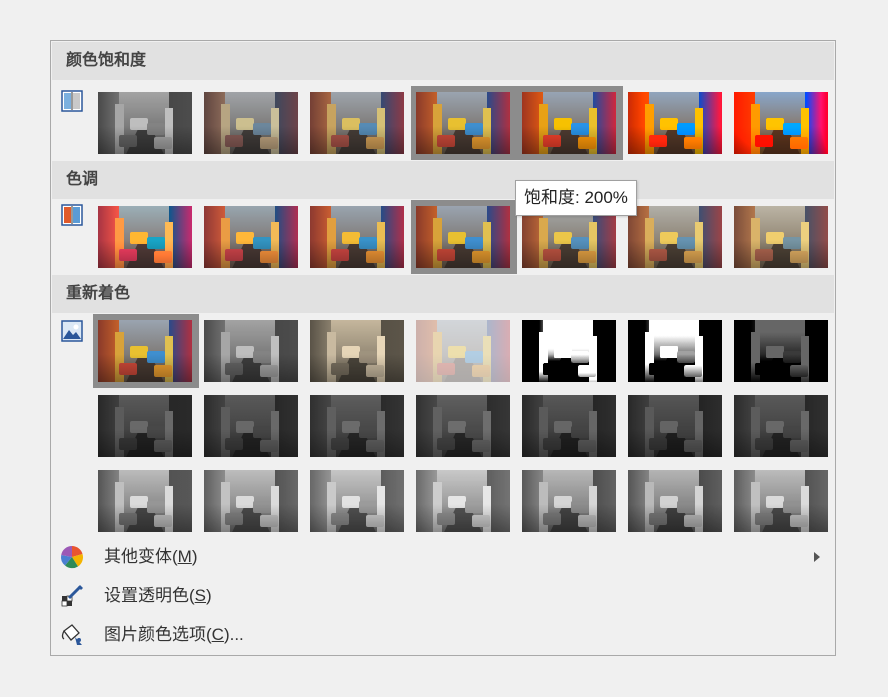 This screenshot has width=888, height=697. What do you see at coordinates (443, 557) in the screenshot?
I see `more-variations-item: 其他变体(M)` at bounding box center [443, 557].